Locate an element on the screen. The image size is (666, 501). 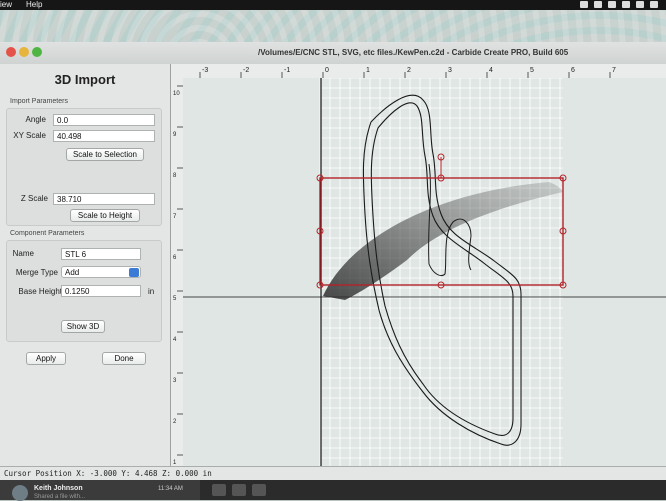
x-ruler-label: 4 is located at coordinates (491, 70).